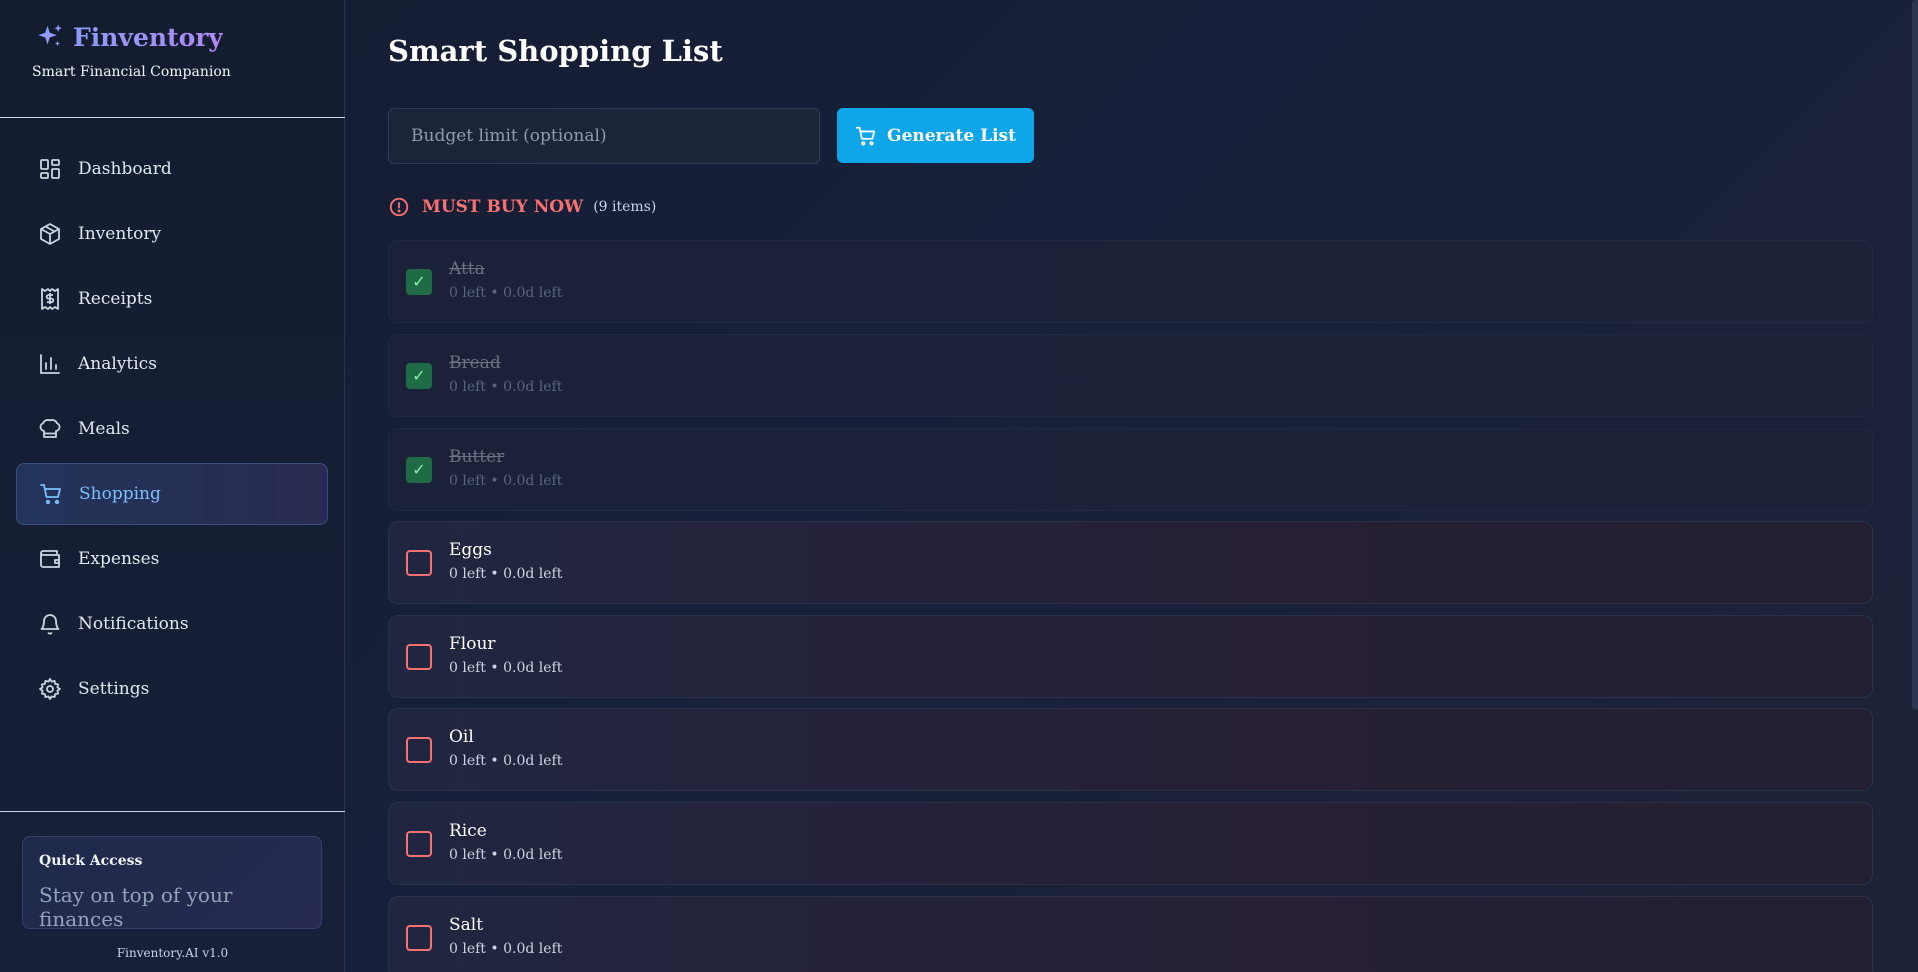 Image resolution: width=1918 pixels, height=972 pixels. I want to click on sidebar-item-receipts: Receipts, so click(172, 299).